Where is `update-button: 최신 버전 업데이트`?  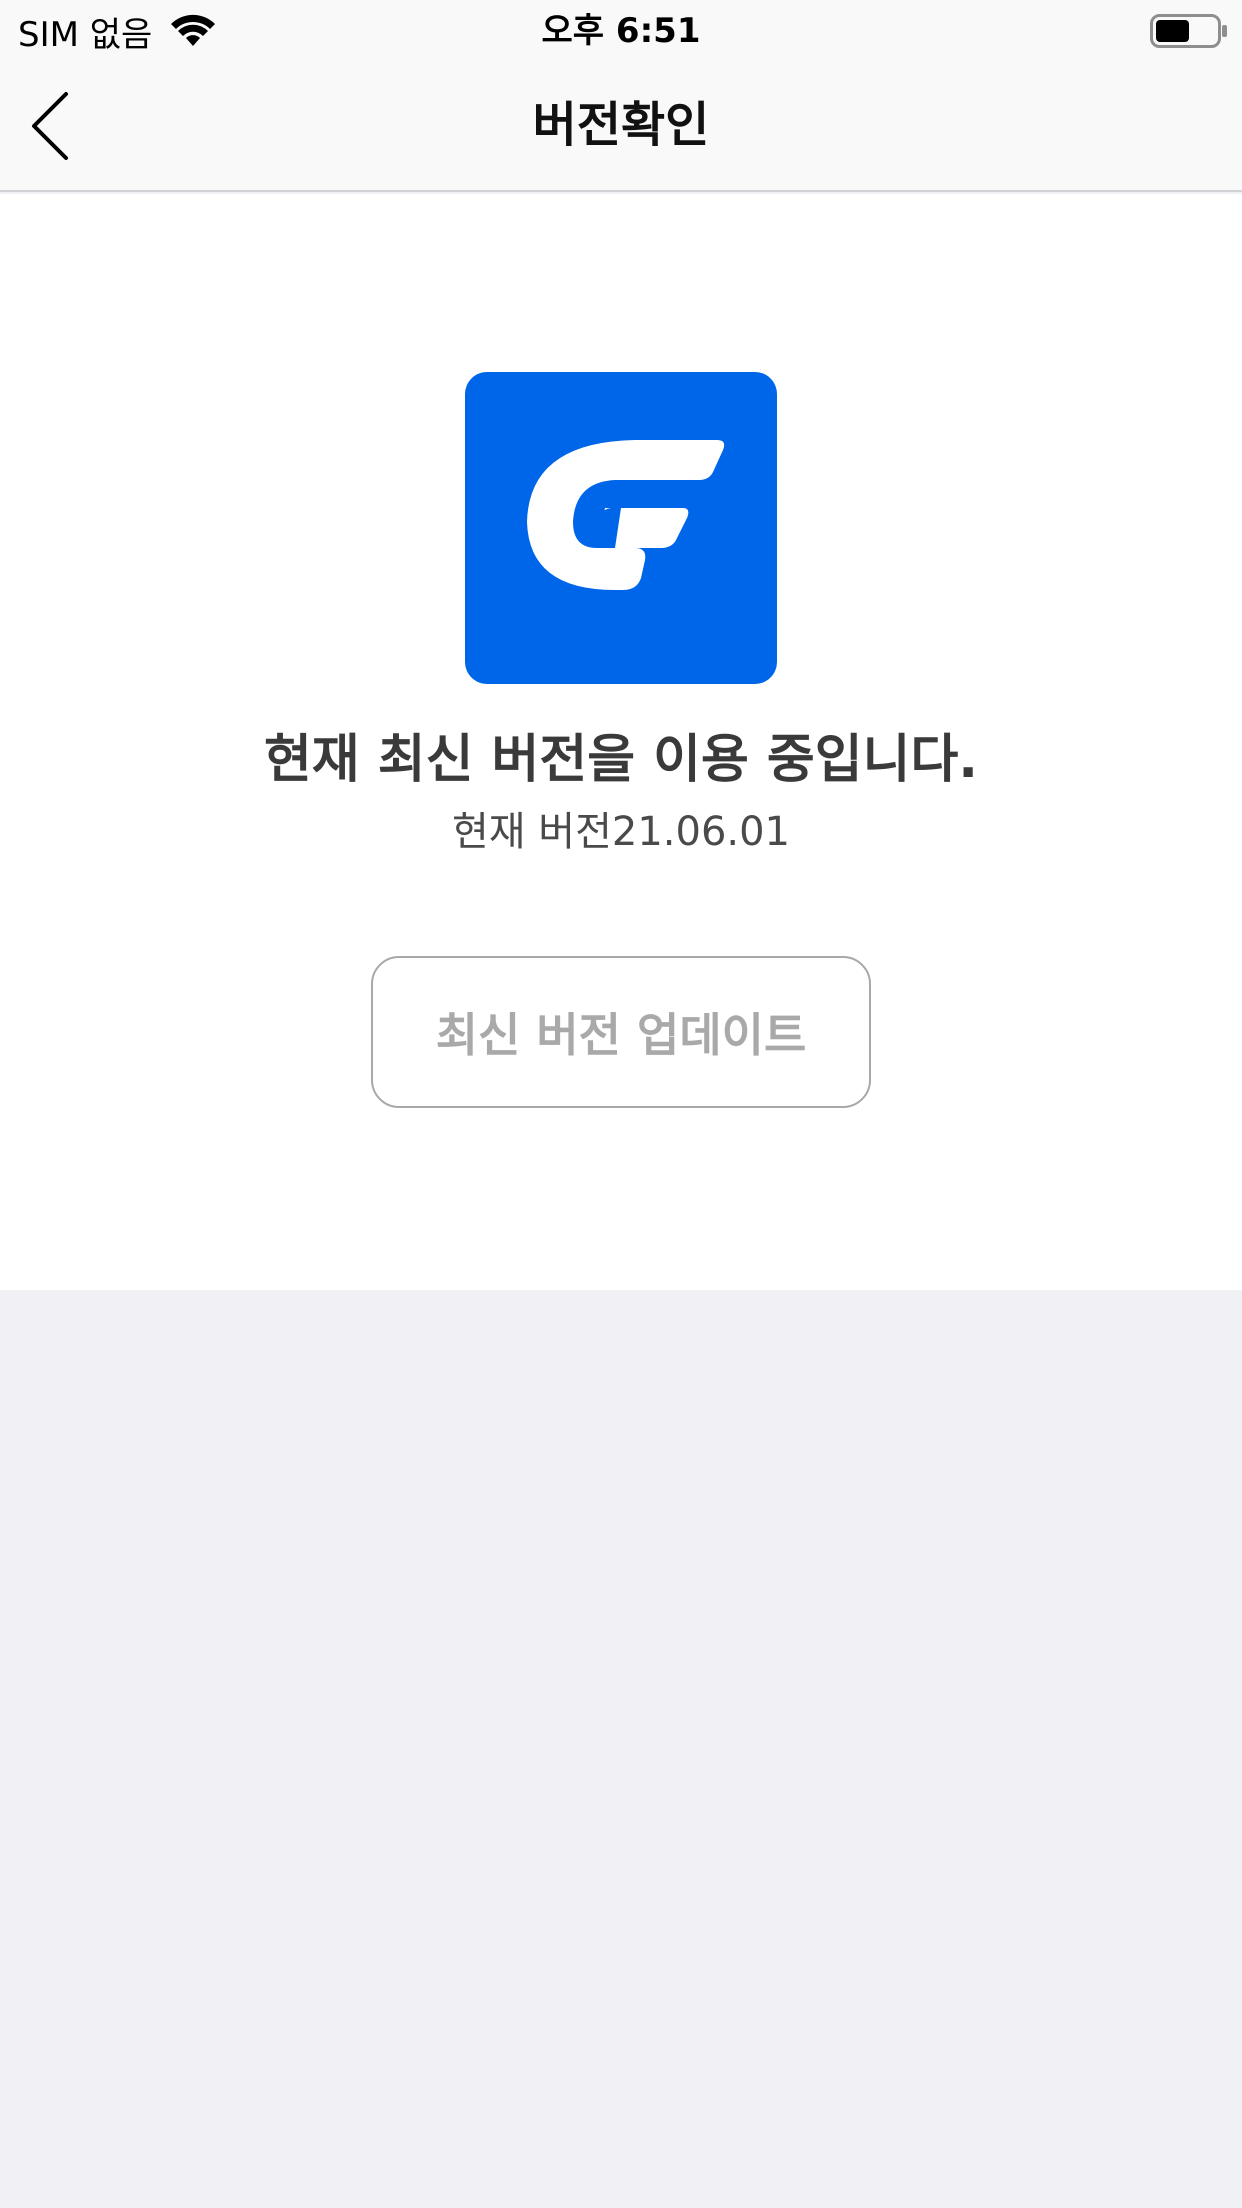
update-button: 최신 버전 업데이트 is located at coordinates (621, 1032).